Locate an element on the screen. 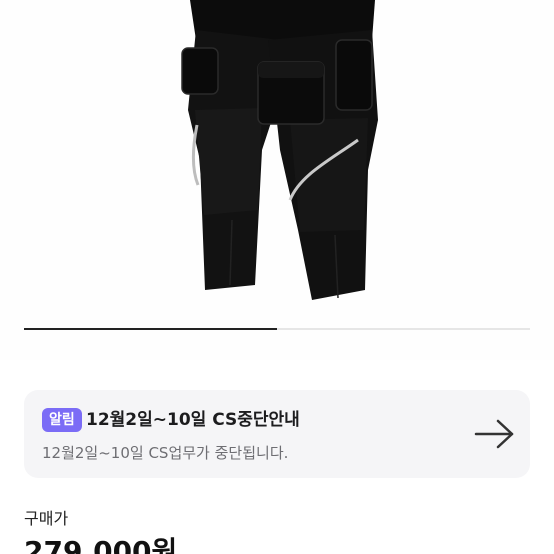  notice-title: 12월2일~10일 CS중단안내 is located at coordinates (193, 420).